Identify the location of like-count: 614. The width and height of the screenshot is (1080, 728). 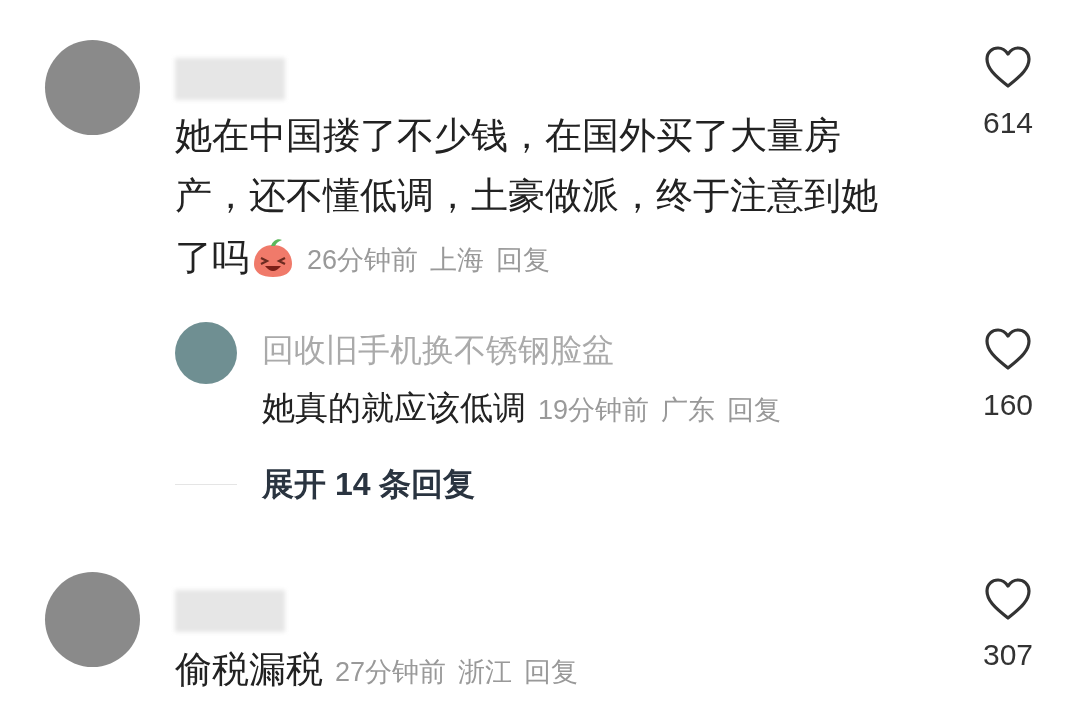
(1008, 123).